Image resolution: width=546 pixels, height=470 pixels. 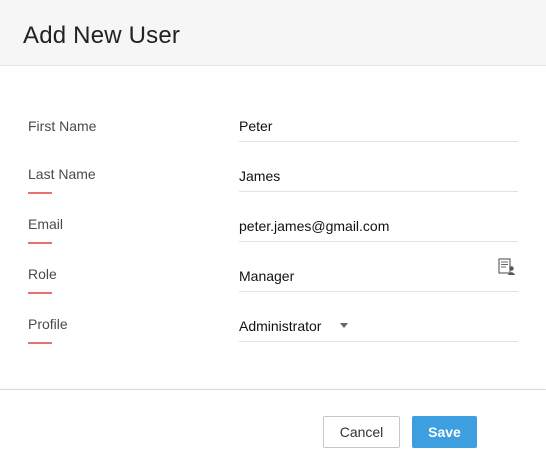 What do you see at coordinates (40, 243) in the screenshot?
I see `email-accent` at bounding box center [40, 243].